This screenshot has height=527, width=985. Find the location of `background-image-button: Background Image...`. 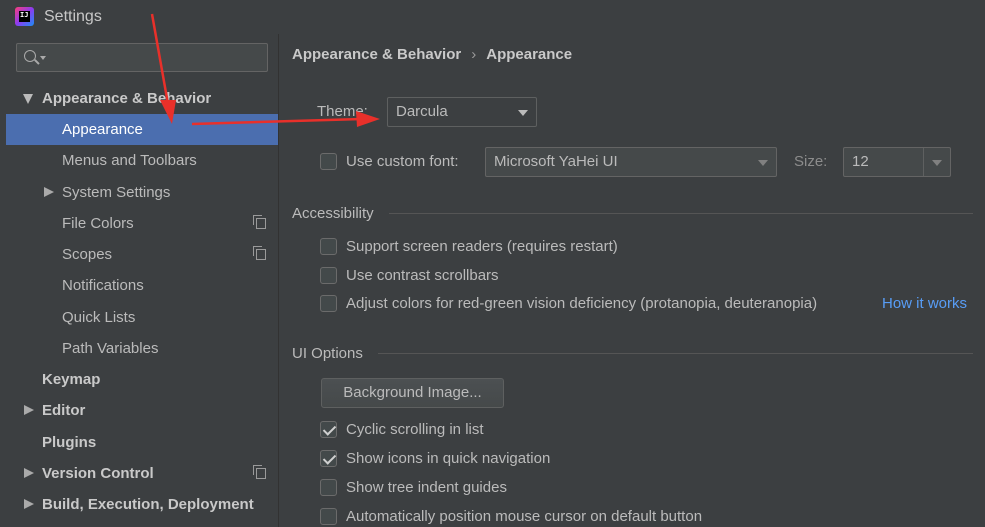

background-image-button: Background Image... is located at coordinates (412, 393).